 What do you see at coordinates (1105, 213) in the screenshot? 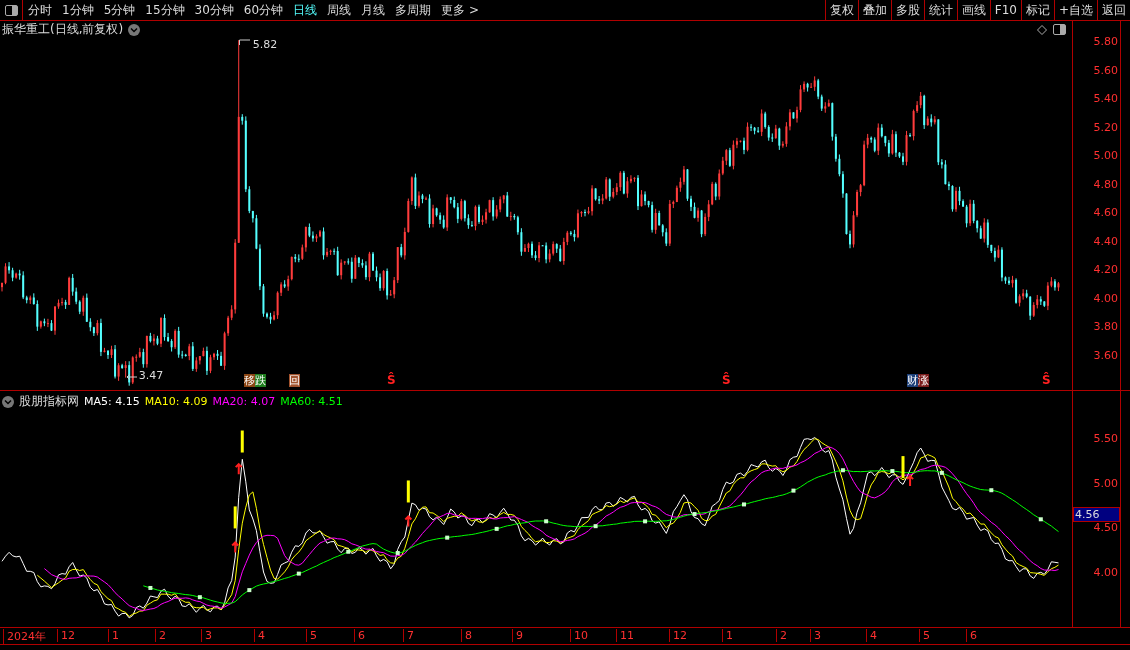
I see `price-tick: 4.60` at bounding box center [1105, 213].